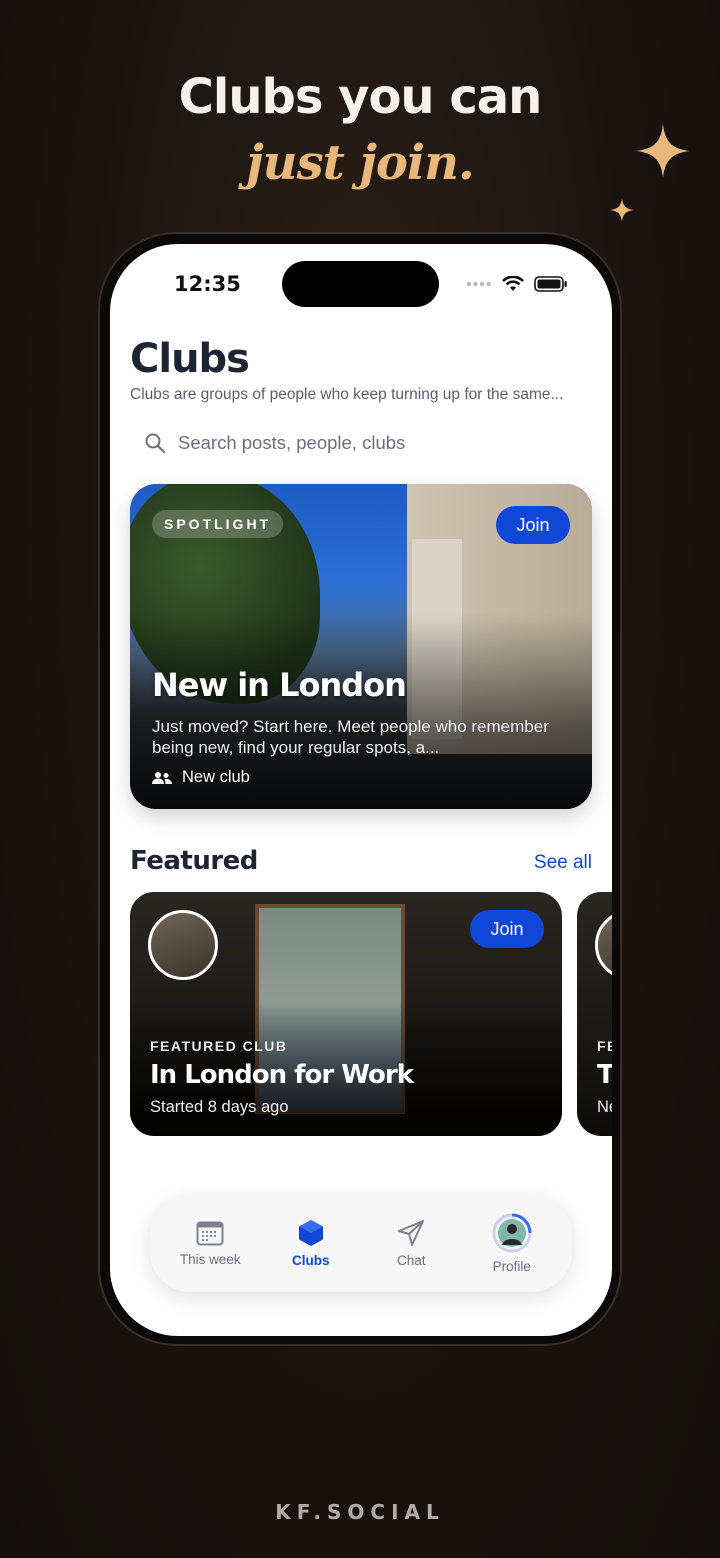  What do you see at coordinates (194, 861) in the screenshot?
I see `featured-section-title: Featured` at bounding box center [194, 861].